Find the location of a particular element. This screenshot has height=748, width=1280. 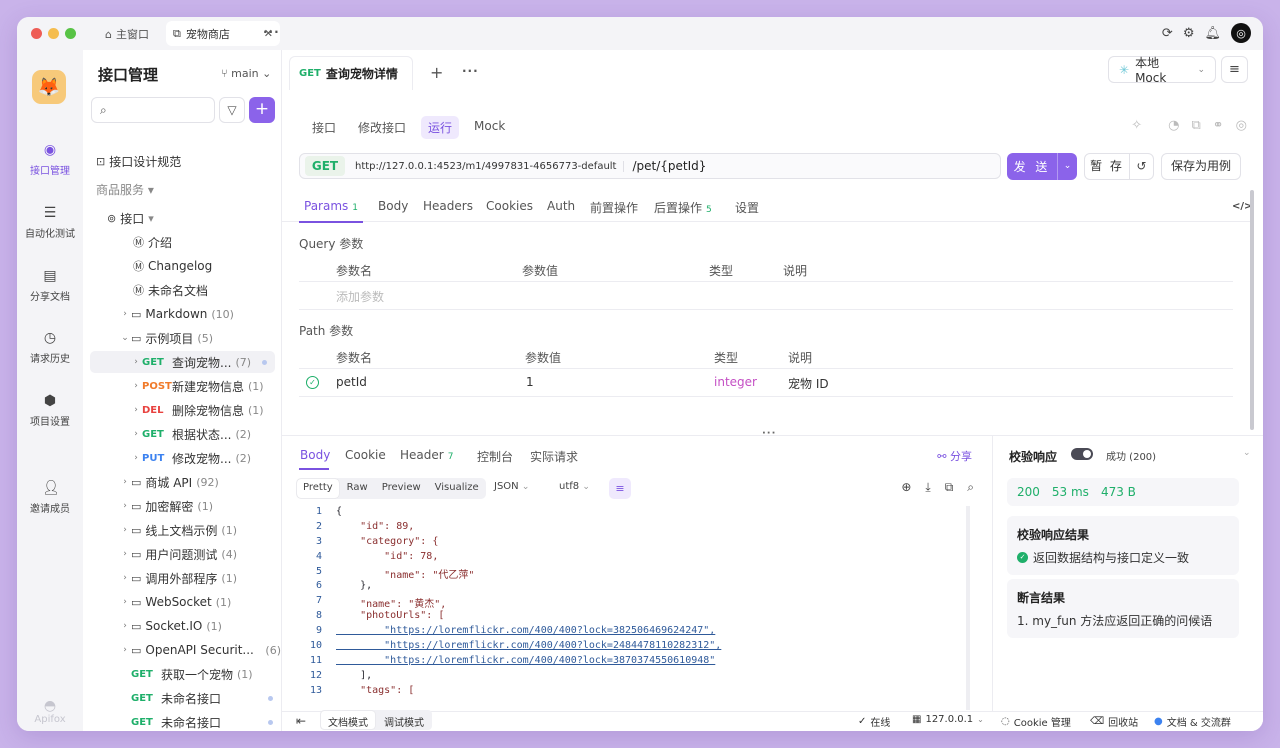

tree-folder-markdown: › ▭ Markdown (10) is located at coordinates (211, 314).